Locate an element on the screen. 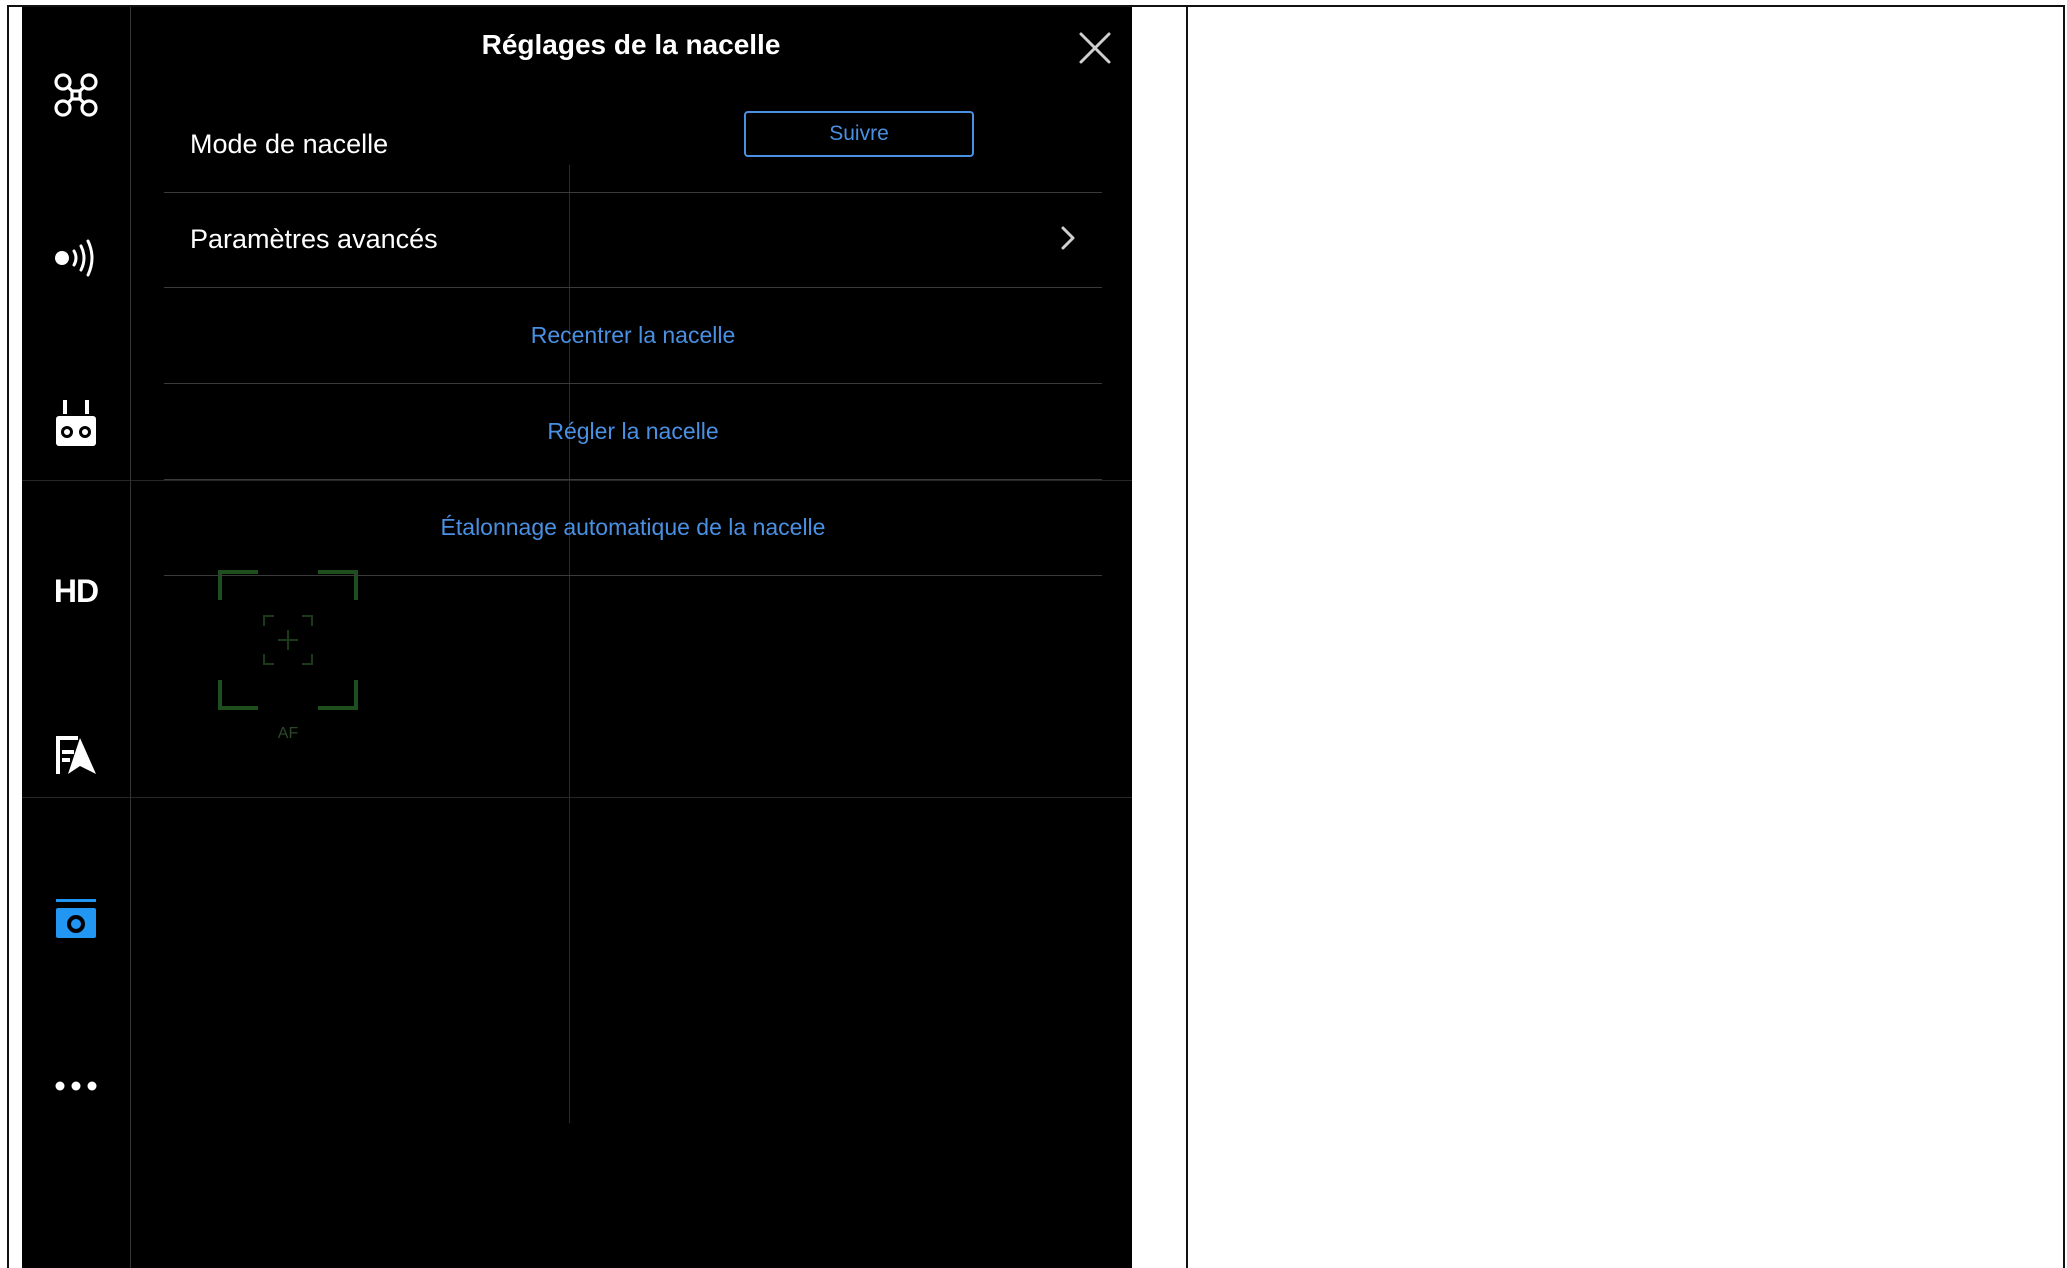 Image resolution: width=2067 pixels, height=1268 pixels. auto-calibration-row: Étalonnage automatique de la nacelle is located at coordinates (633, 528).